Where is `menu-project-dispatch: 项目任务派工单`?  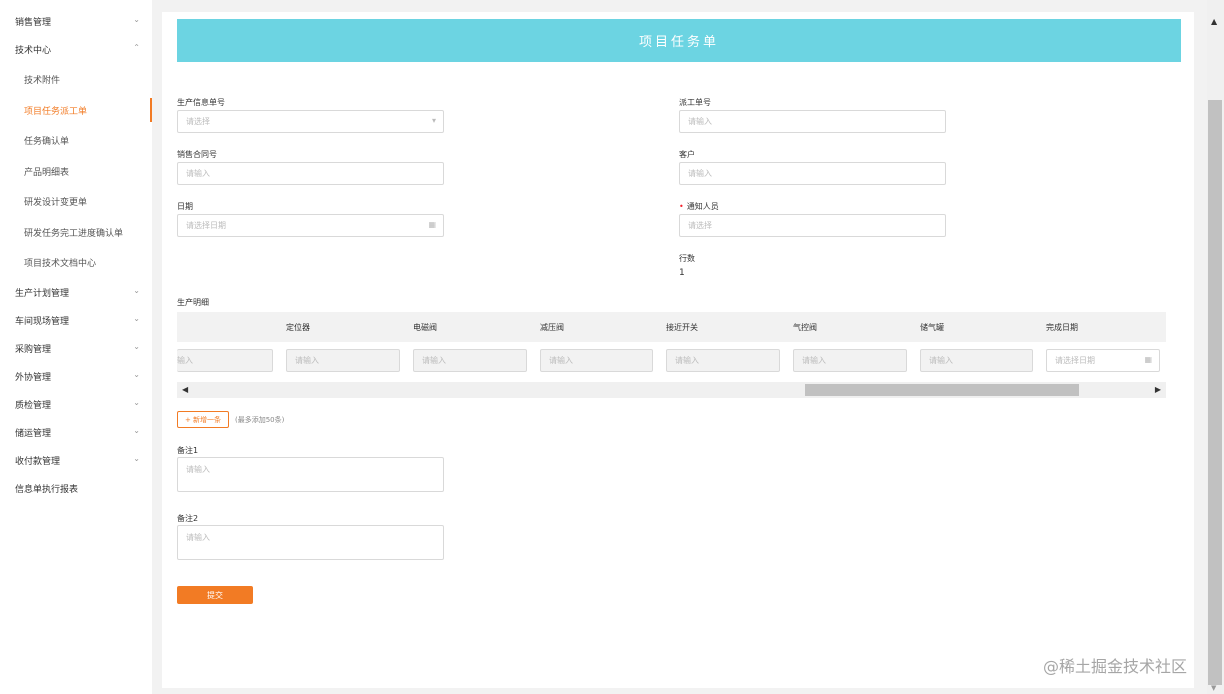
menu-project-dispatch: 项目任务派工单 is located at coordinates (76, 110).